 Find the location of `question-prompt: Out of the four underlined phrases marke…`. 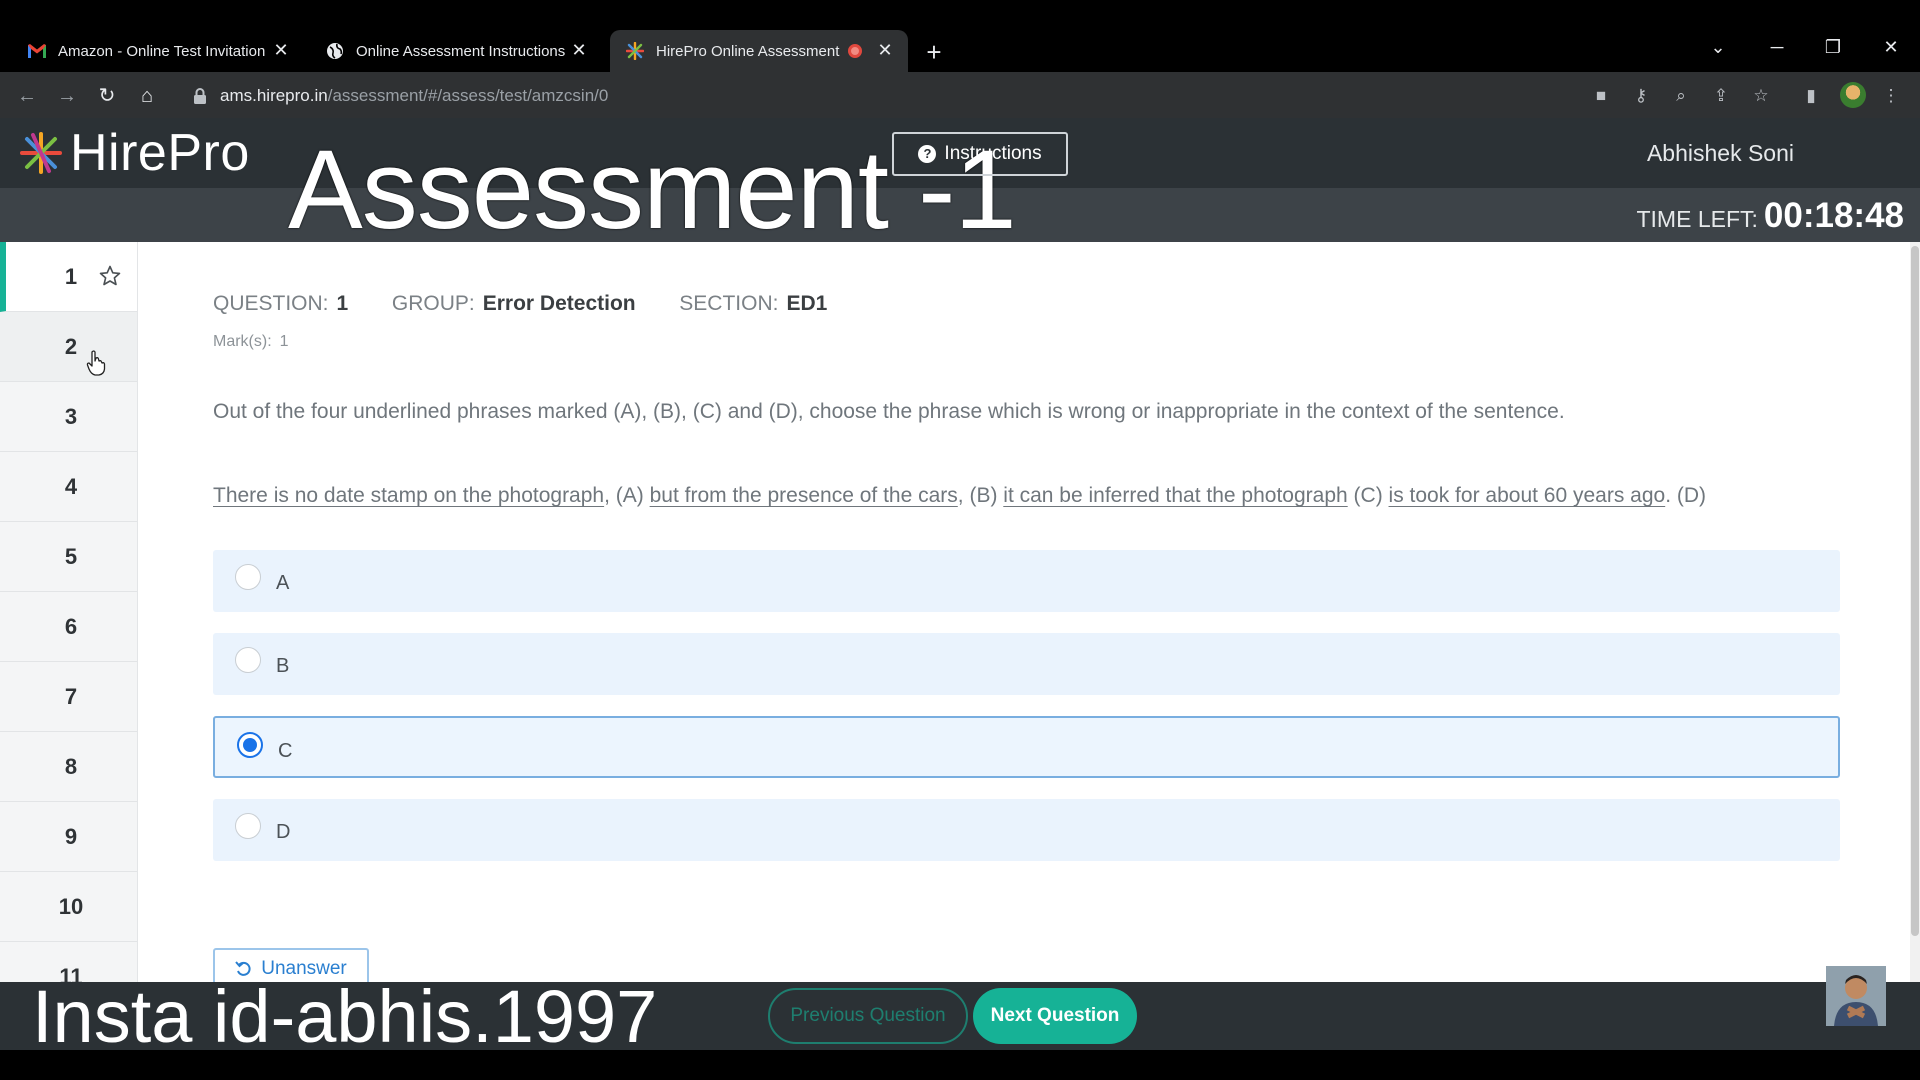

question-prompt: Out of the four underlined phrases marke… is located at coordinates (889, 411).